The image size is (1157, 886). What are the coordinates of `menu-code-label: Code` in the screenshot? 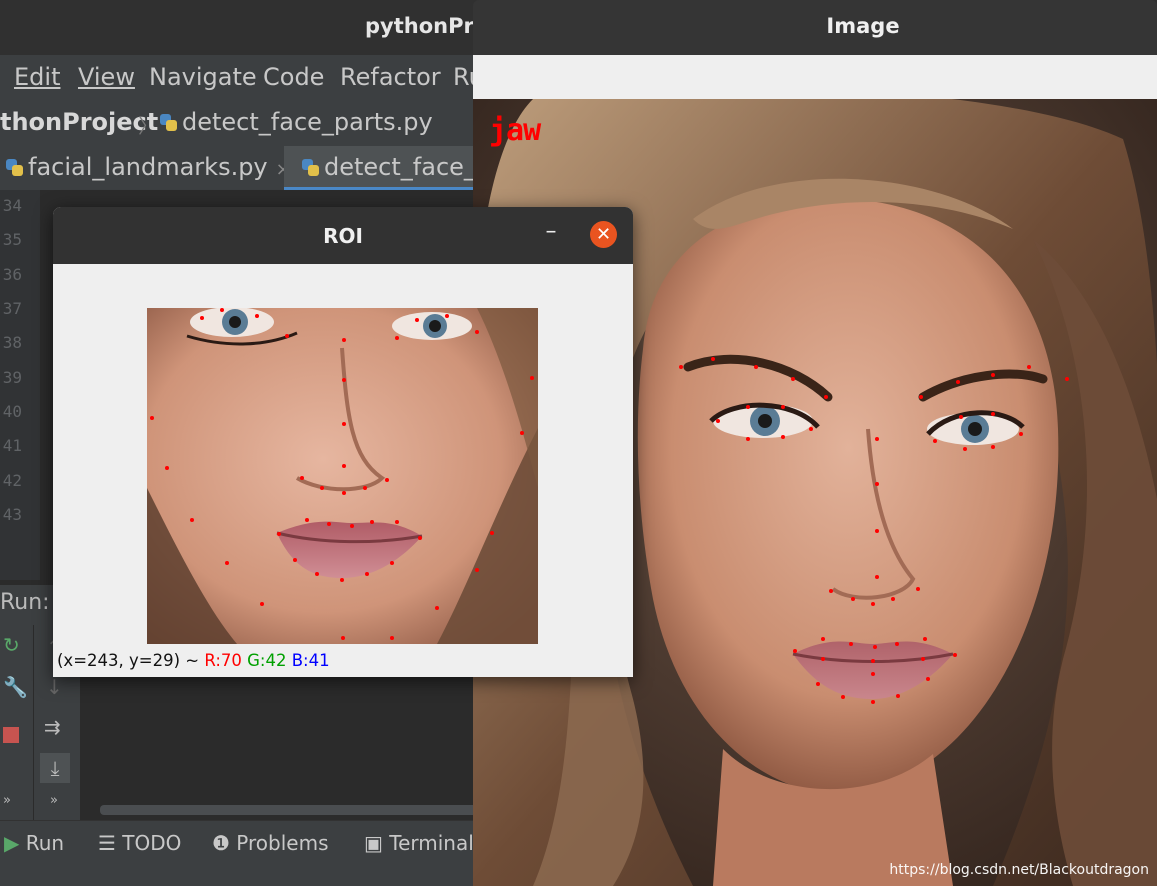 It's located at (294, 77).